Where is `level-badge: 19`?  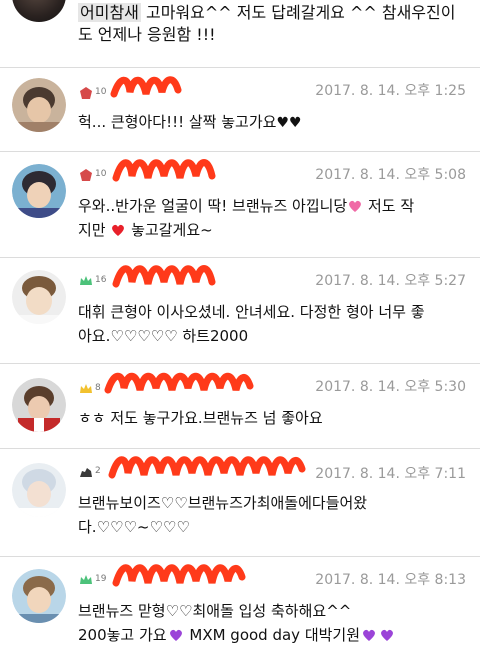
level-badge: 19 is located at coordinates (101, 579).